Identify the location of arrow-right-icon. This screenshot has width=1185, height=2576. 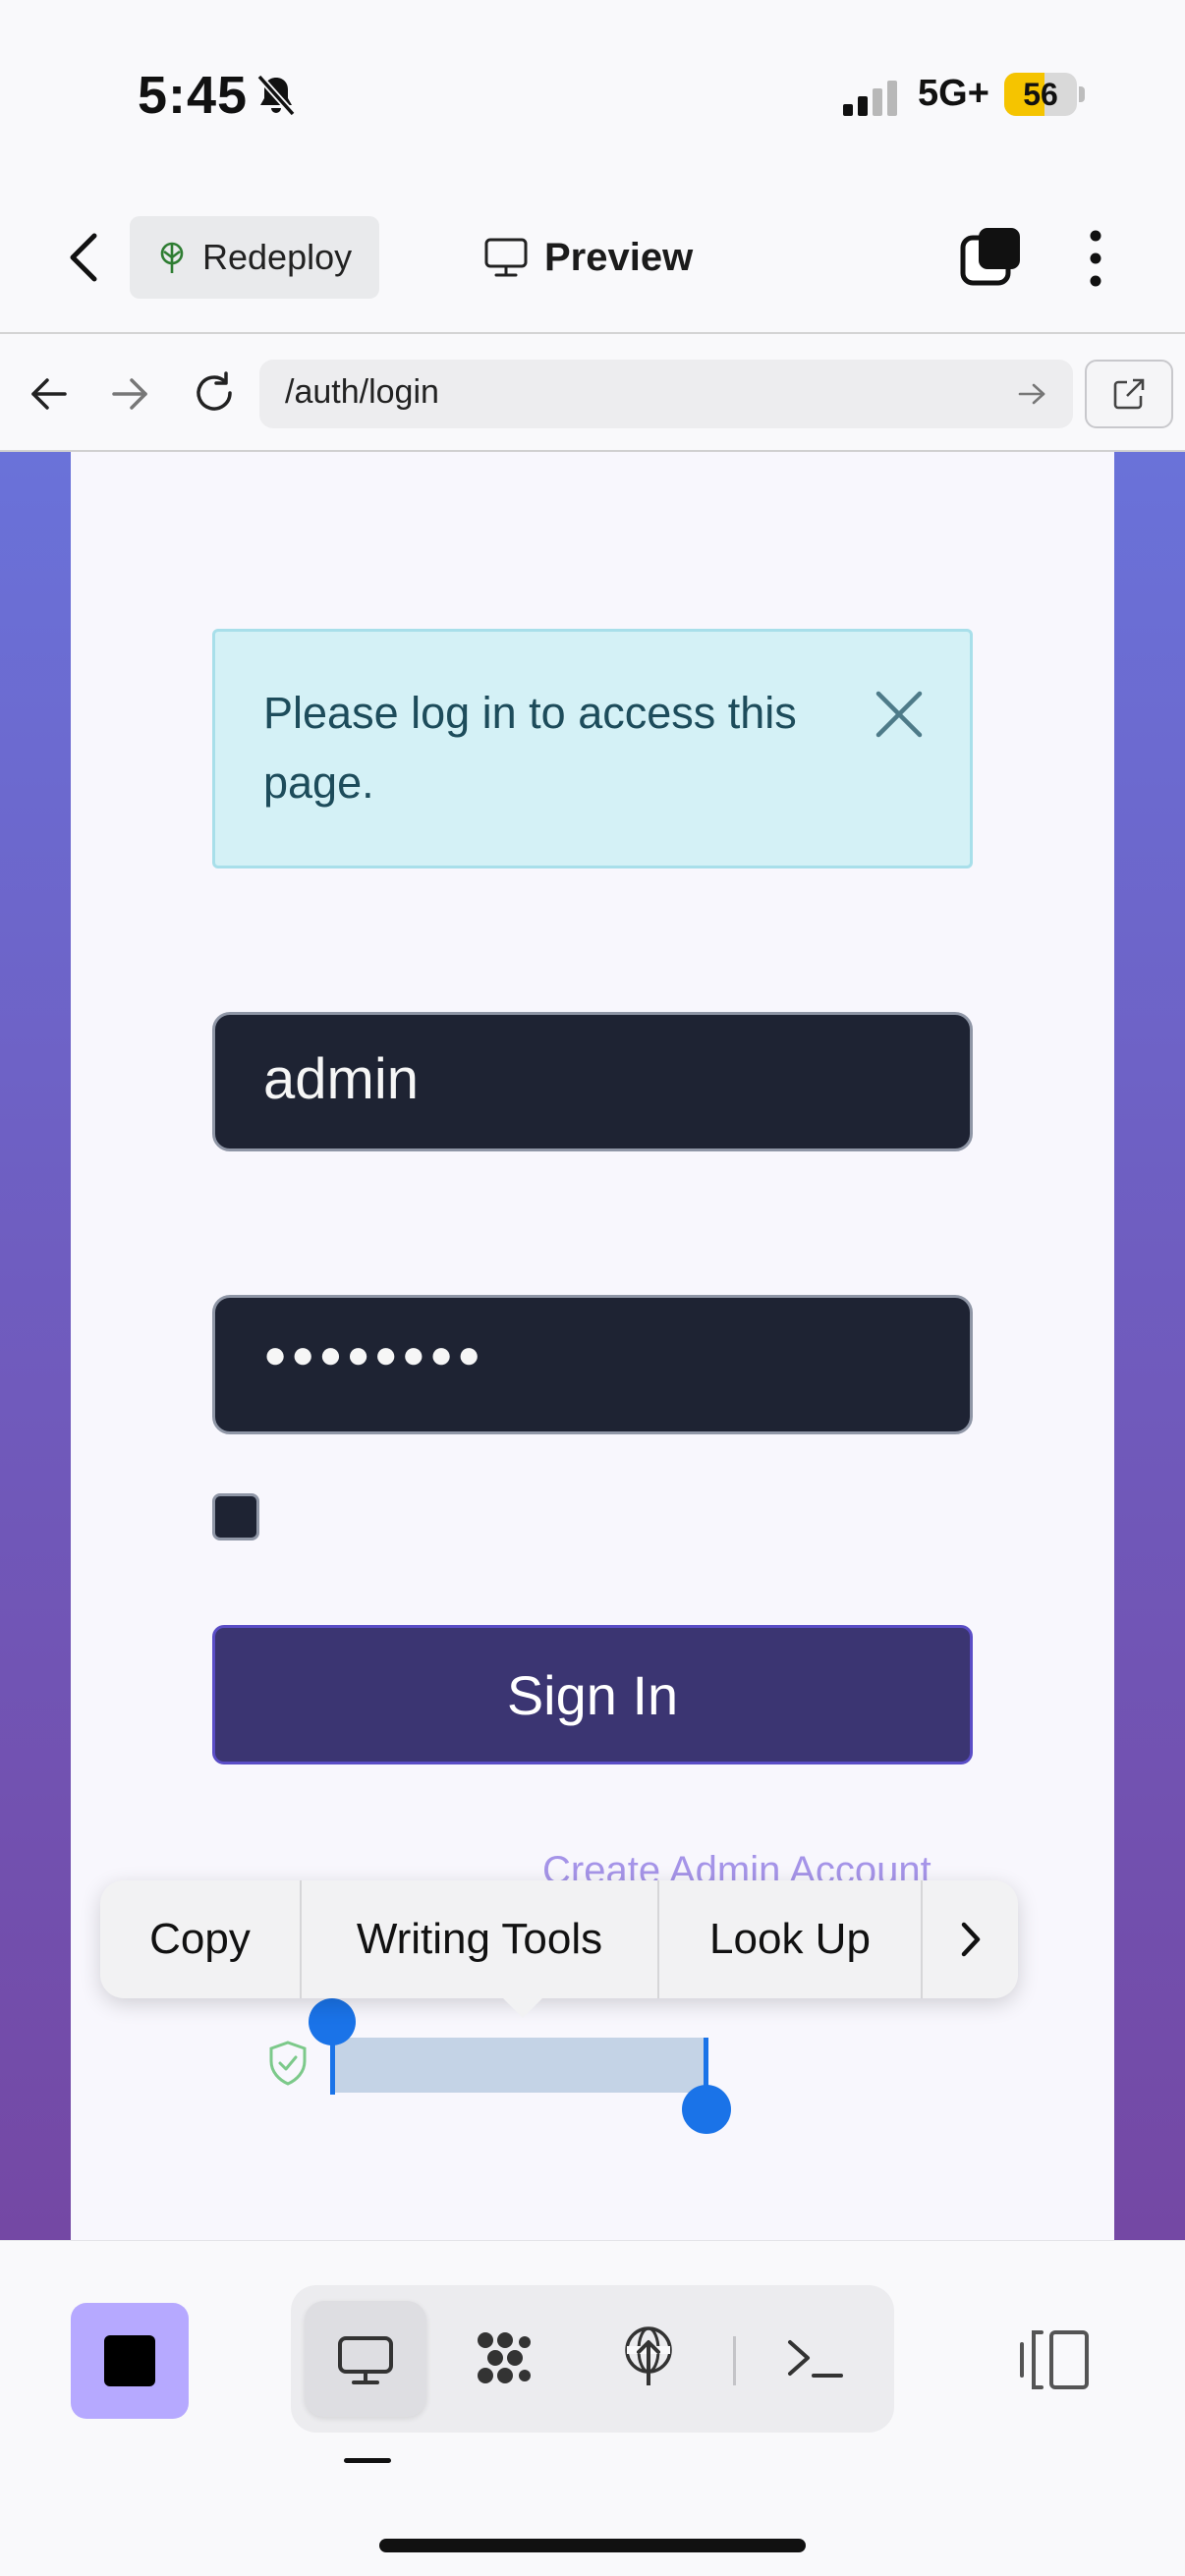
(131, 394).